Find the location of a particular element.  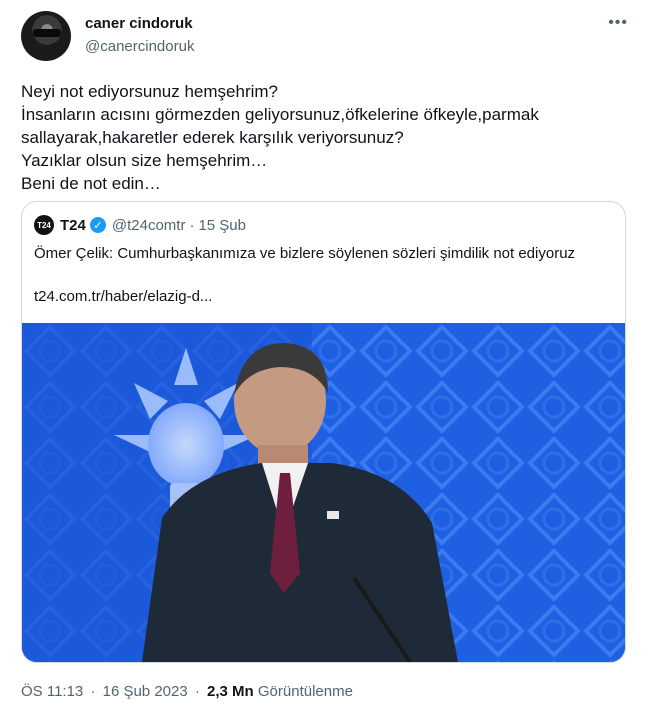

views-label: Görüntülenme is located at coordinates (305, 691).